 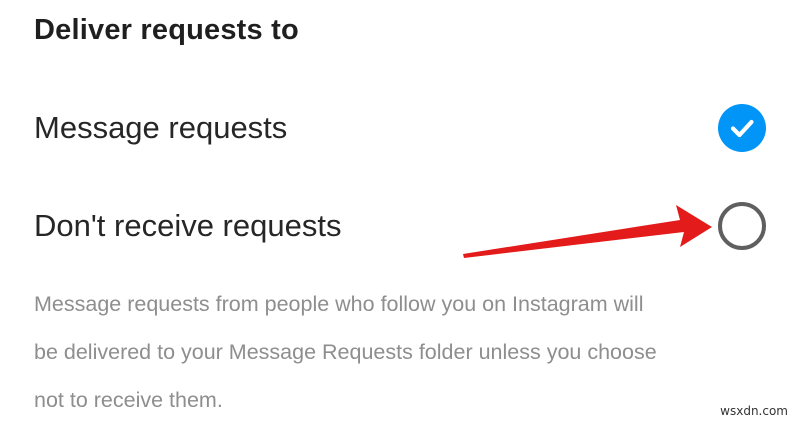 I want to click on option-label: Message requests, so click(x=161, y=127).